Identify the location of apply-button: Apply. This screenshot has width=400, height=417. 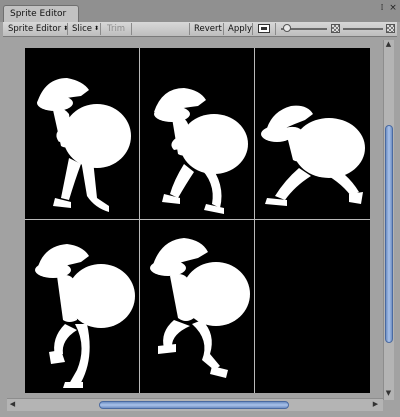
(240, 29).